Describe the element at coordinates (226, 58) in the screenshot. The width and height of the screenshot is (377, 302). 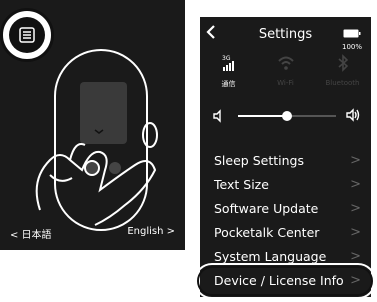
I see `signal-3g-label: 3G` at that location.